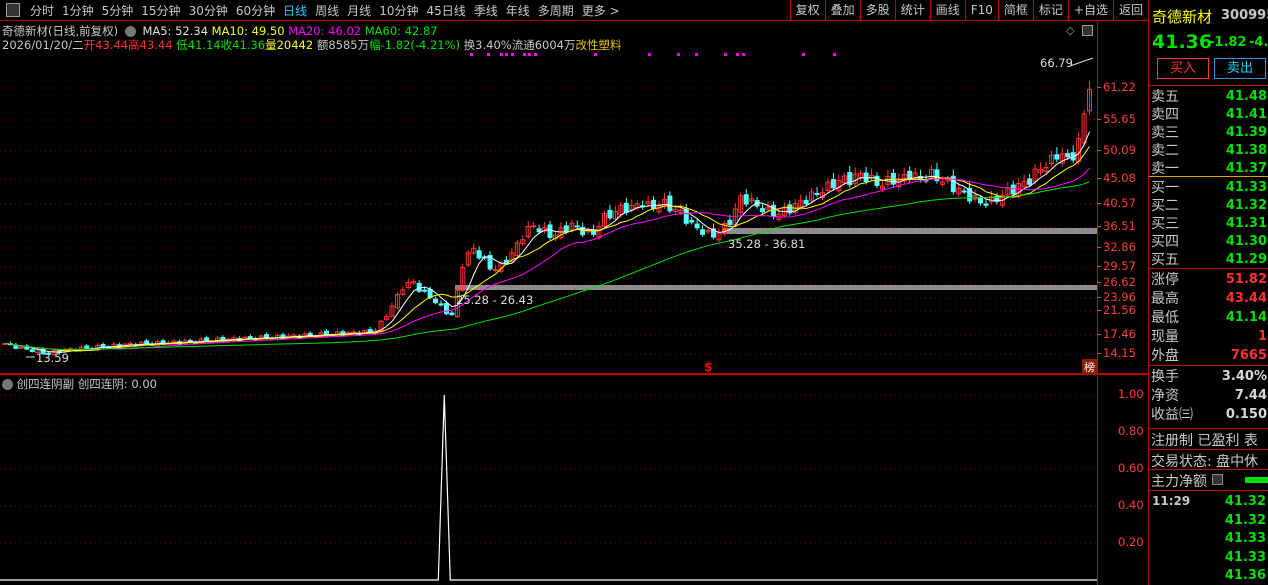 The width and height of the screenshot is (1268, 585). I want to click on panel-toggle-icon, so click(13, 10).